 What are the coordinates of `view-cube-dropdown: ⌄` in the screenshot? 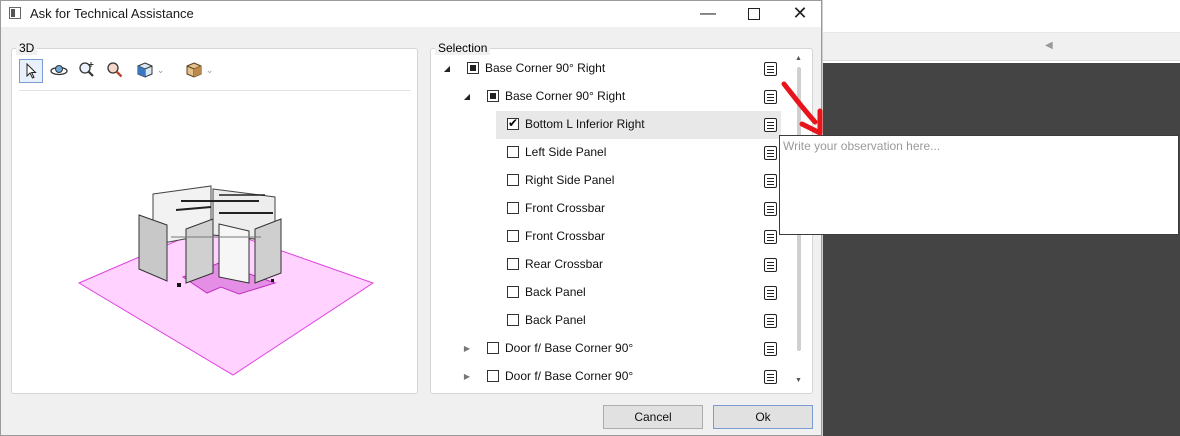 It's located at (150, 71).